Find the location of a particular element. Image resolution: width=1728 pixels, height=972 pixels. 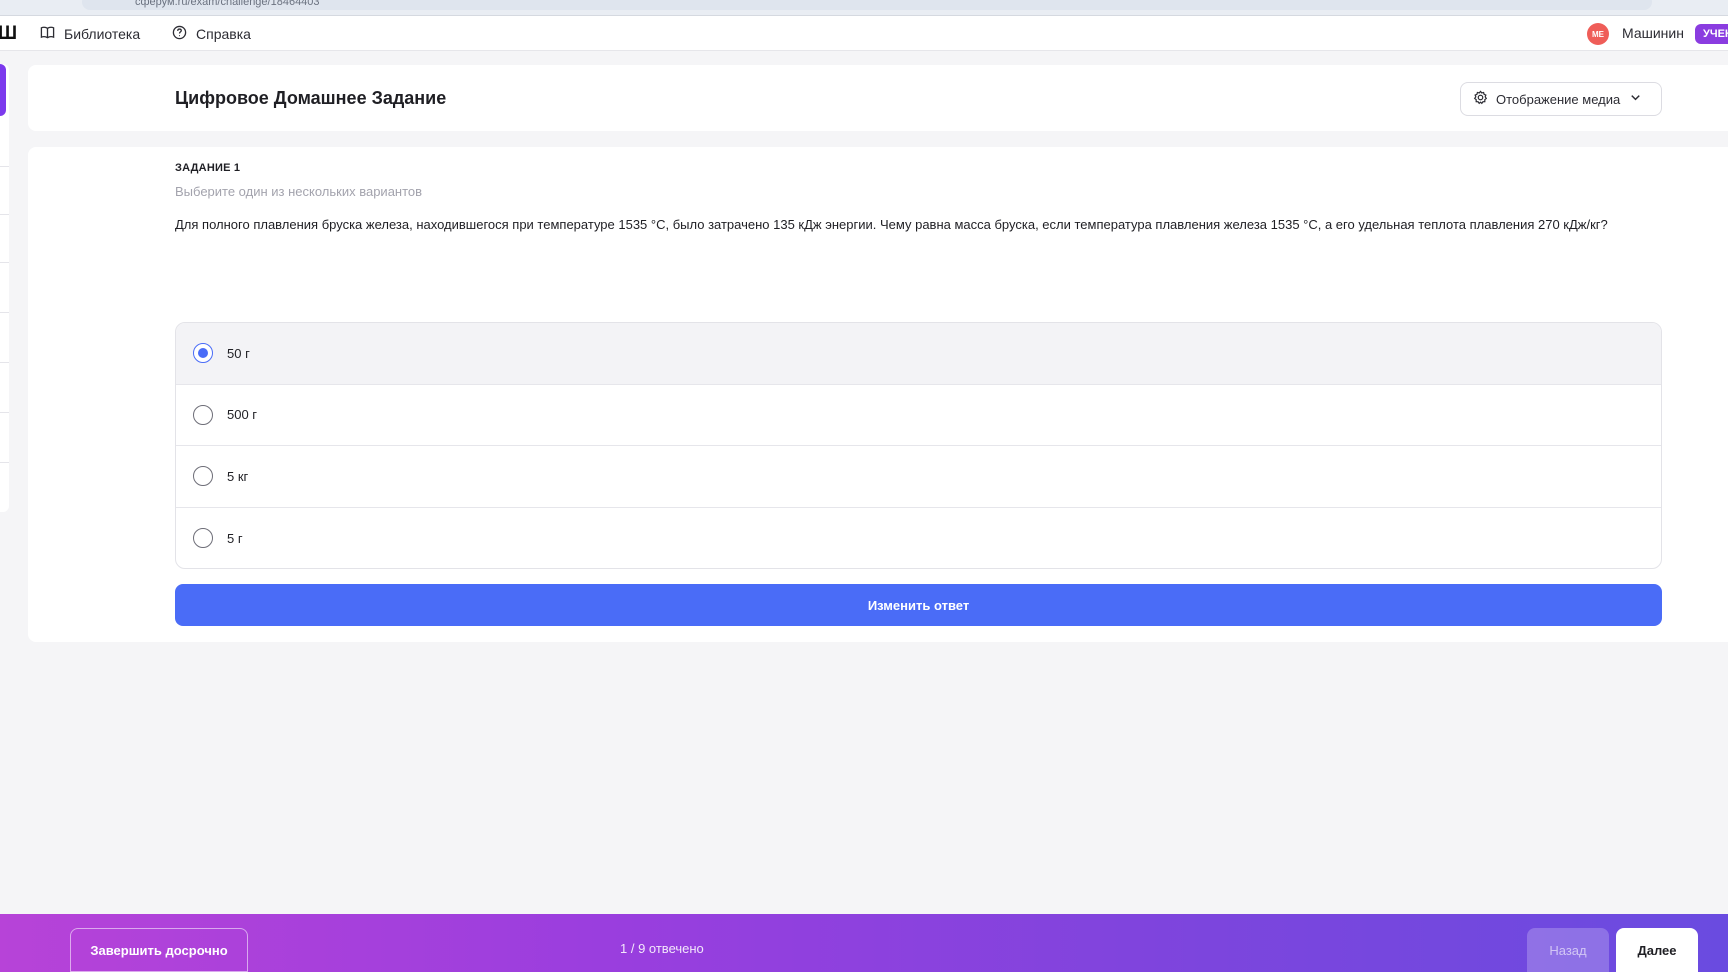

media-display-dropdown: Отображение медиа is located at coordinates (1561, 99).